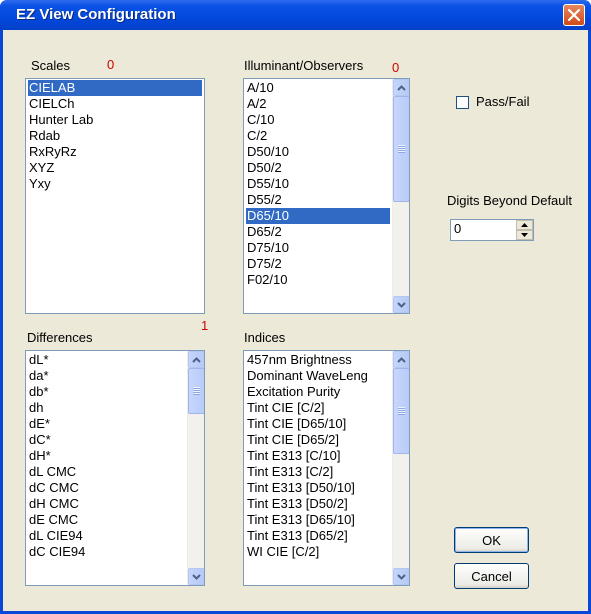 The width and height of the screenshot is (591, 614). I want to click on close-button, so click(574, 15).